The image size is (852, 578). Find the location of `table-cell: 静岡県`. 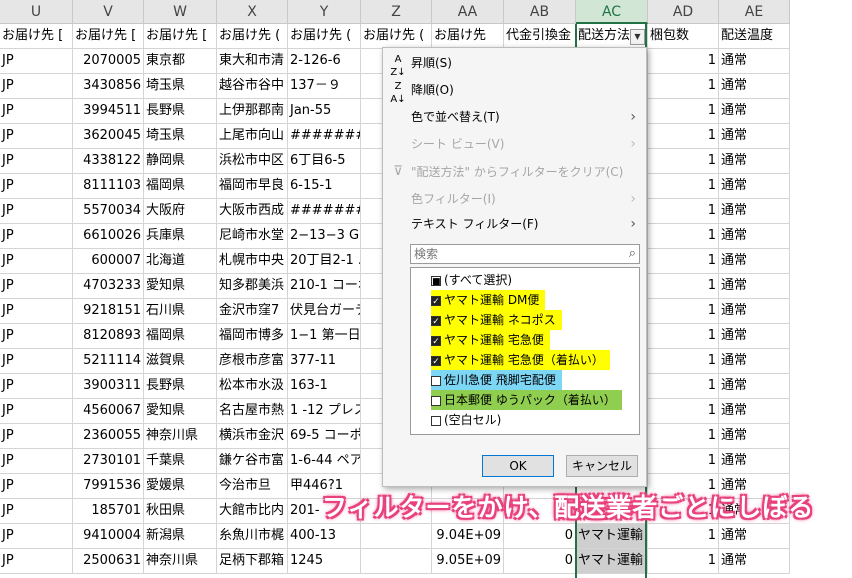

table-cell: 静岡県 is located at coordinates (180, 161).